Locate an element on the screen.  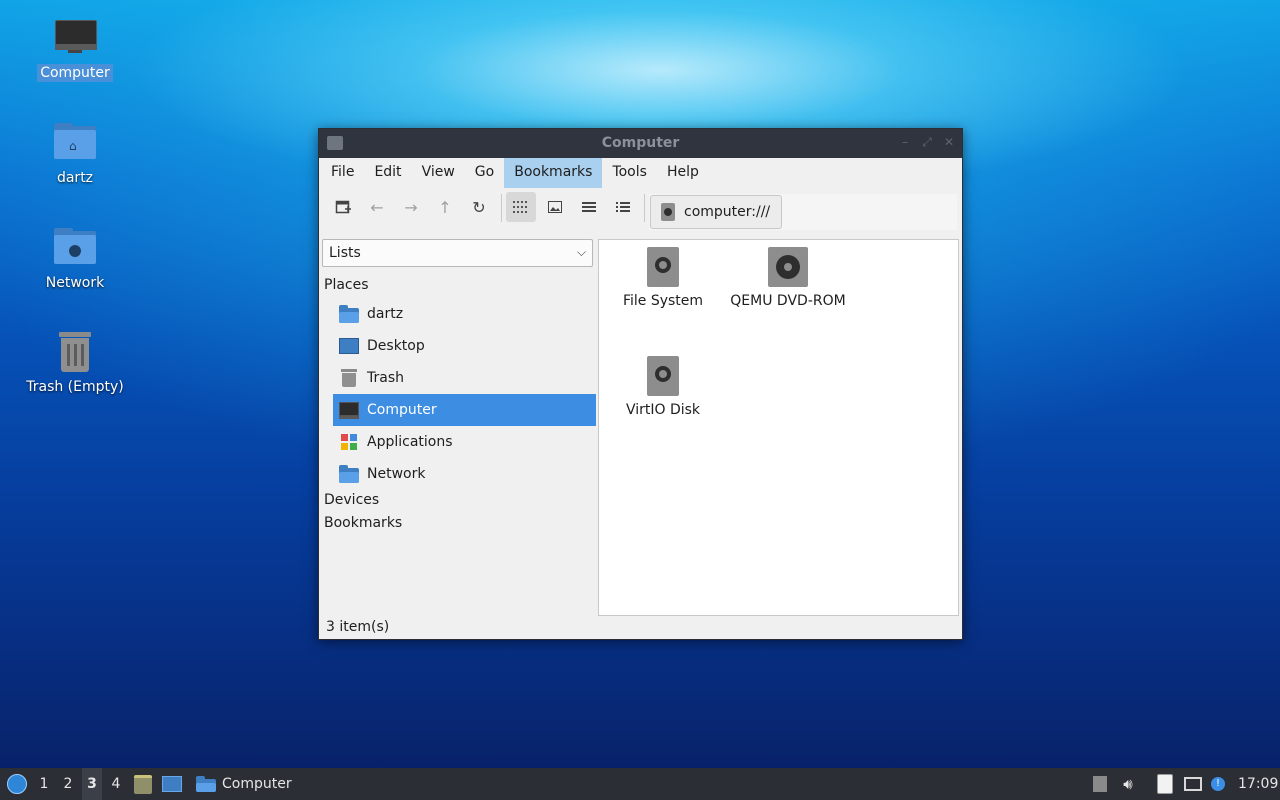
maximize-icon: ⤢ is located at coordinates (927, 142).